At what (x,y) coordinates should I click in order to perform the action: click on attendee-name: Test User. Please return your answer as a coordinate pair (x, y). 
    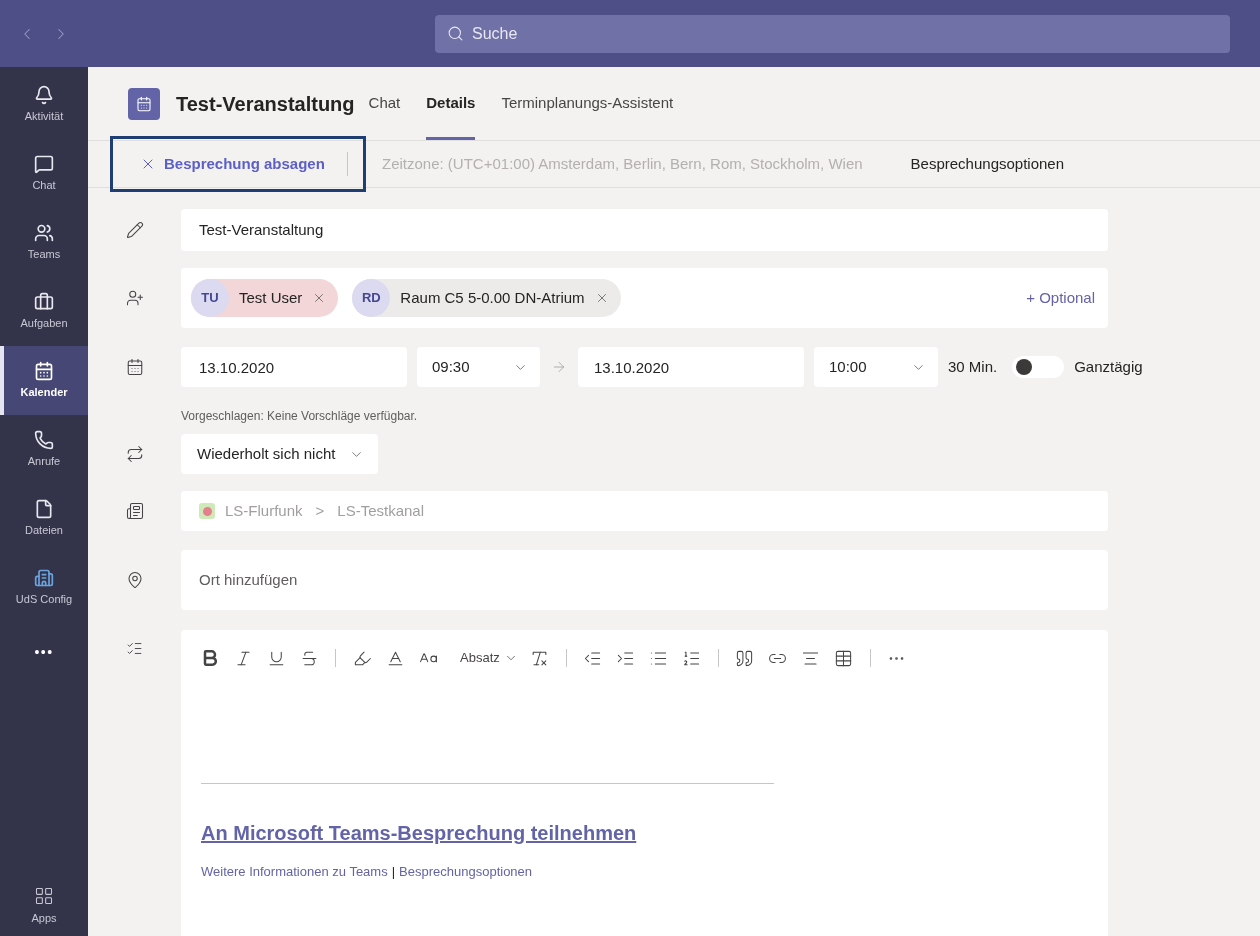
    Looking at the image, I should click on (271, 297).